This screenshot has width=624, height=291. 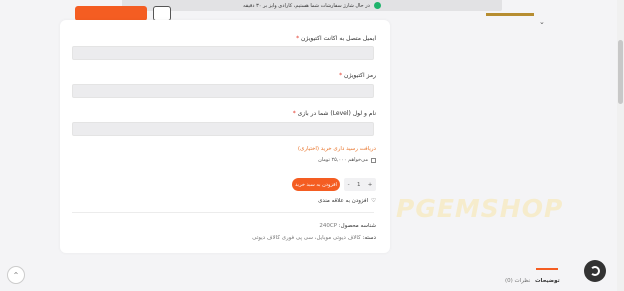 I want to click on field-label-password: رمز اکتیویژن *, so click(x=357, y=75).